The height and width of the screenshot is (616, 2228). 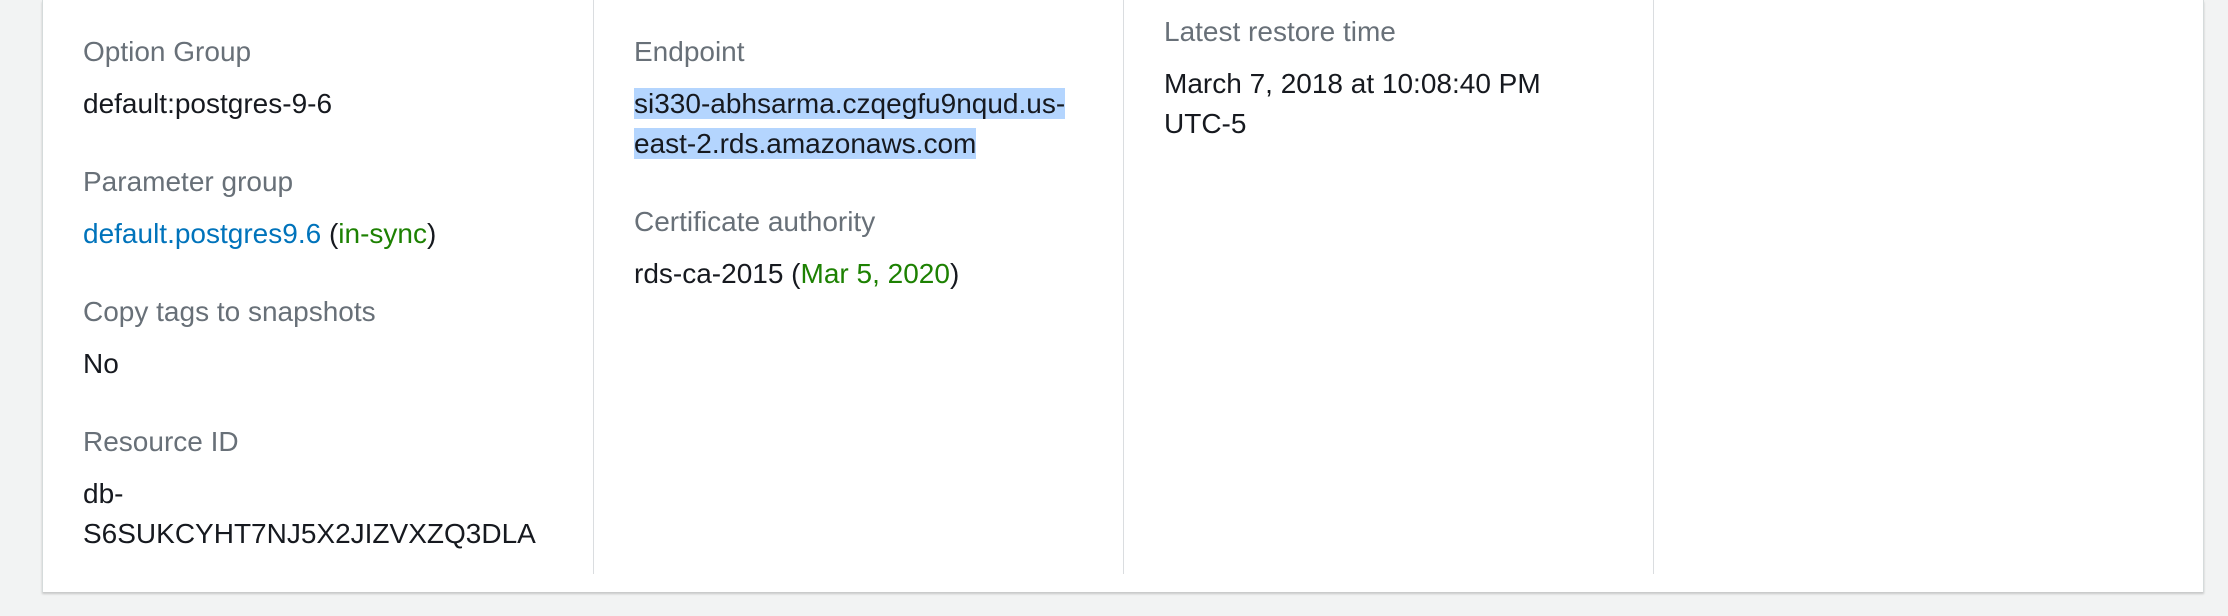 What do you see at coordinates (1280, 31) in the screenshot?
I see `latest-restore-time-label: Latest restore time` at bounding box center [1280, 31].